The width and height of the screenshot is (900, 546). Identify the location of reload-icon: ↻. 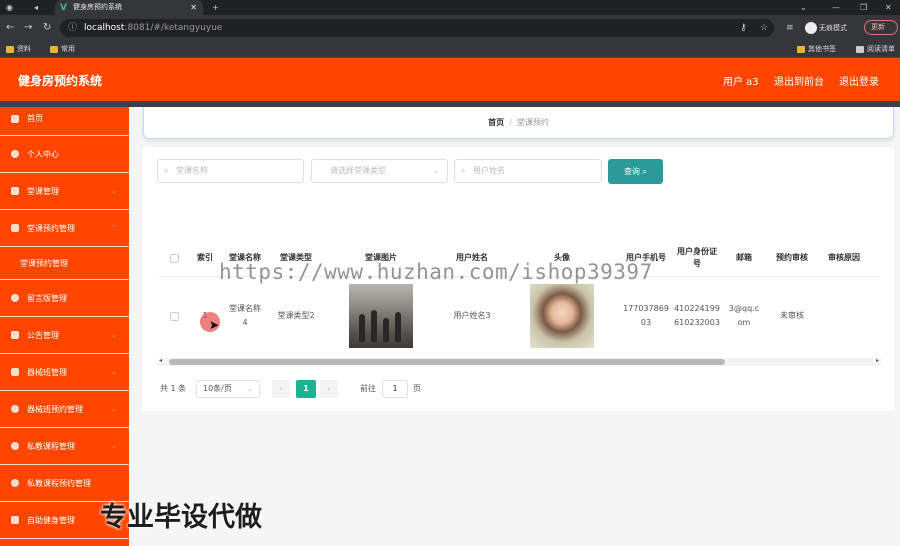
(47, 28).